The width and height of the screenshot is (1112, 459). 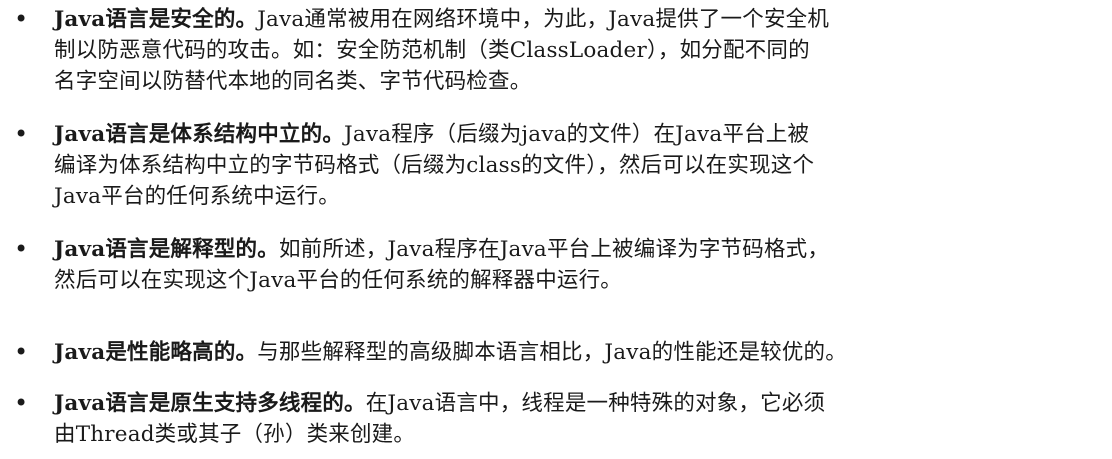 I want to click on bullet-line: Java是性能略高的。与那些解释型的高级脚本语言相比，Java的性能还是较优的。, so click(x=579, y=352).